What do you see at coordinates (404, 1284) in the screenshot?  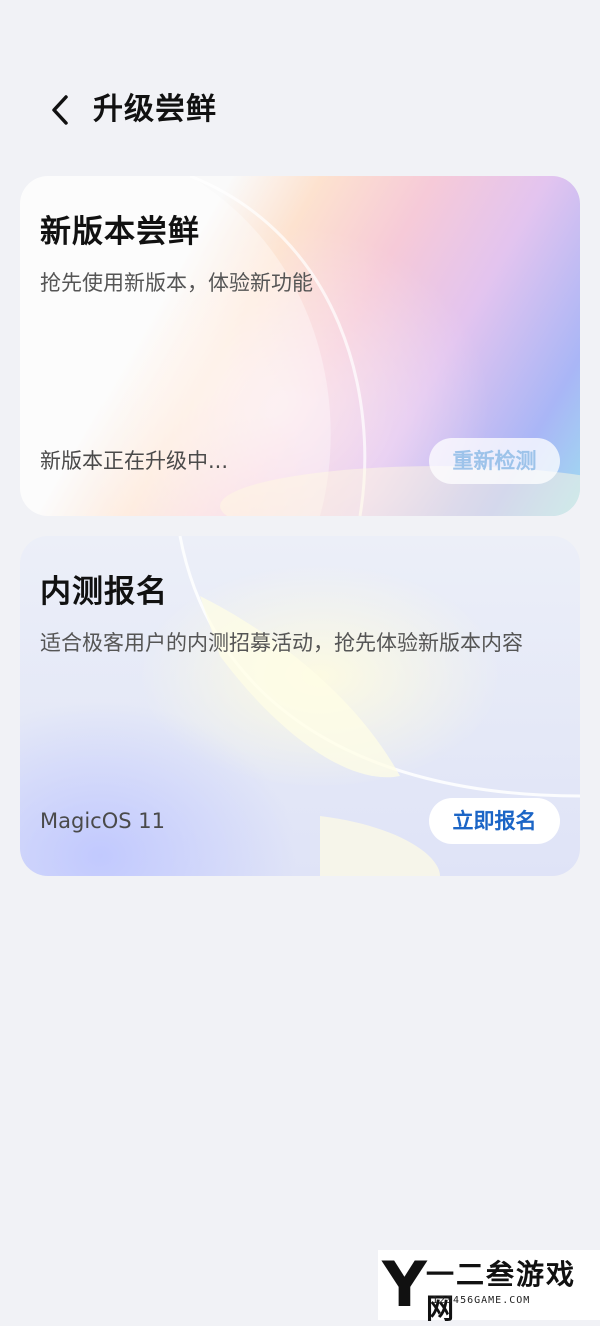 I see `watermark-logo: Y` at bounding box center [404, 1284].